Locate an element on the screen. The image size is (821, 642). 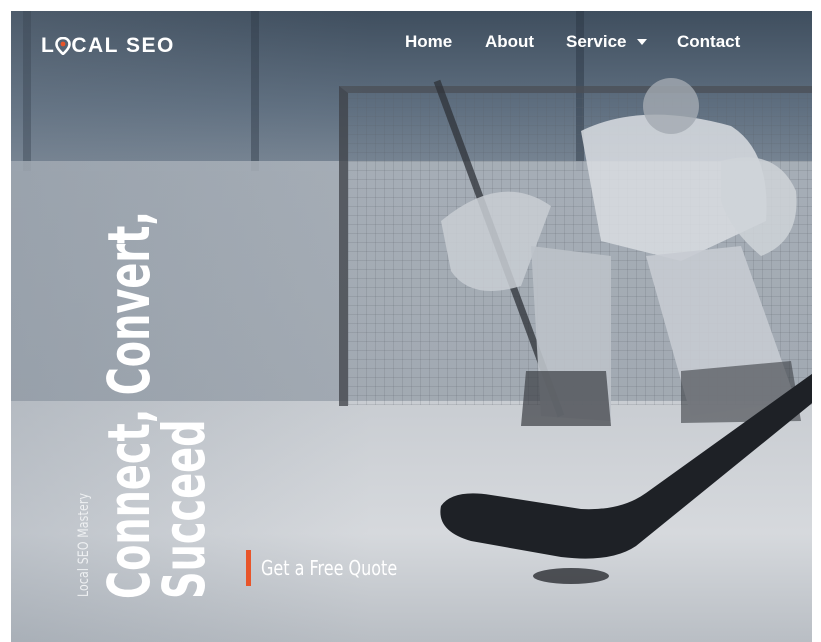
nav-item-about: About is located at coordinates (509, 42).